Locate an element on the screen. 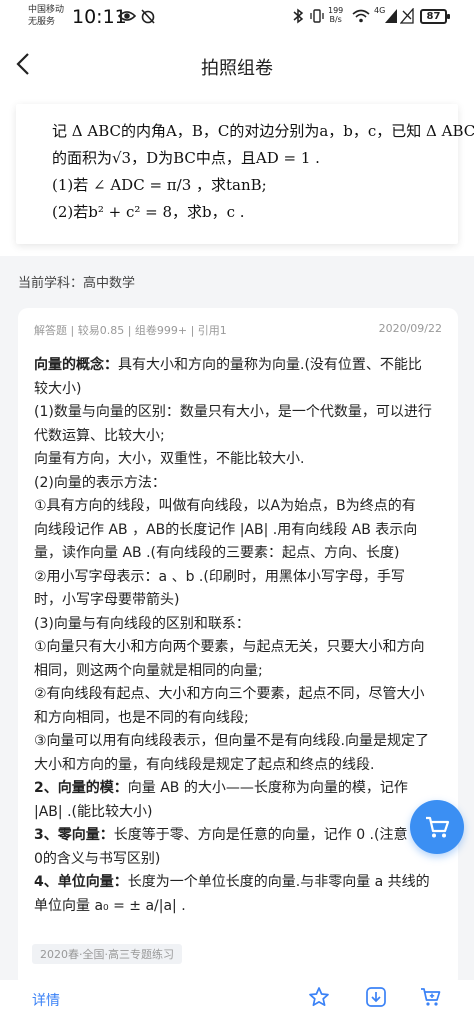  answer-line-text: ①向量只有大小和方向两个要素，与起点无关，只要大小和方向 is located at coordinates (229, 647).